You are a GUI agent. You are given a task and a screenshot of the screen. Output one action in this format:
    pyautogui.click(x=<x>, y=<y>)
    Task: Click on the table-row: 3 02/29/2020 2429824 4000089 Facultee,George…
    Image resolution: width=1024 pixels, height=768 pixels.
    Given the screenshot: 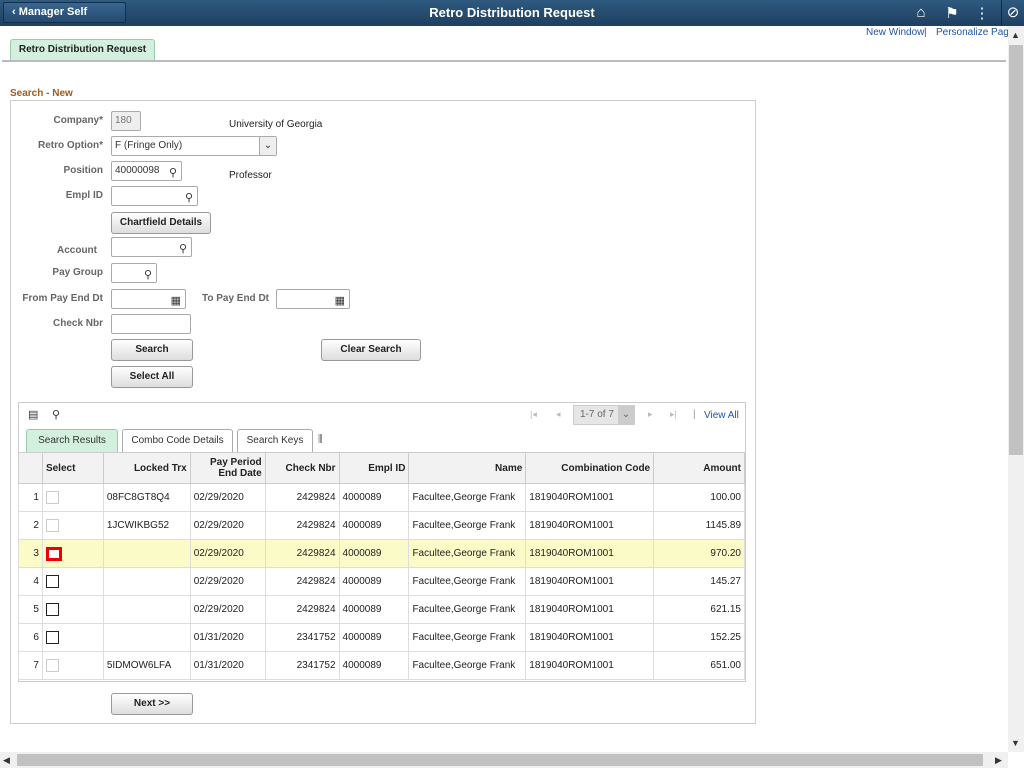 What is the action you would take?
    pyautogui.click(x=381, y=553)
    